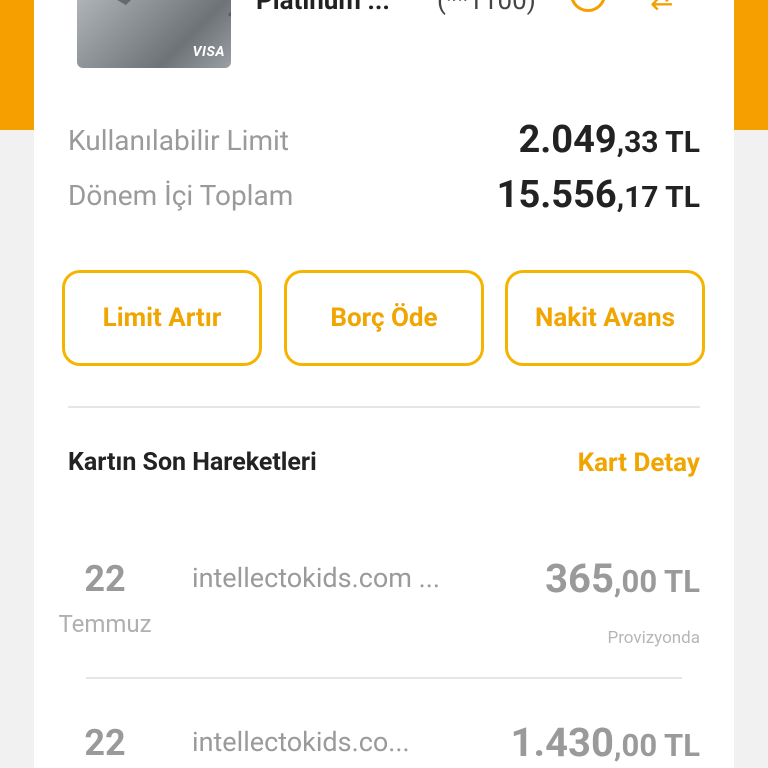  Describe the element at coordinates (208, 52) in the screenshot. I see `visa-logo: VISA` at that location.